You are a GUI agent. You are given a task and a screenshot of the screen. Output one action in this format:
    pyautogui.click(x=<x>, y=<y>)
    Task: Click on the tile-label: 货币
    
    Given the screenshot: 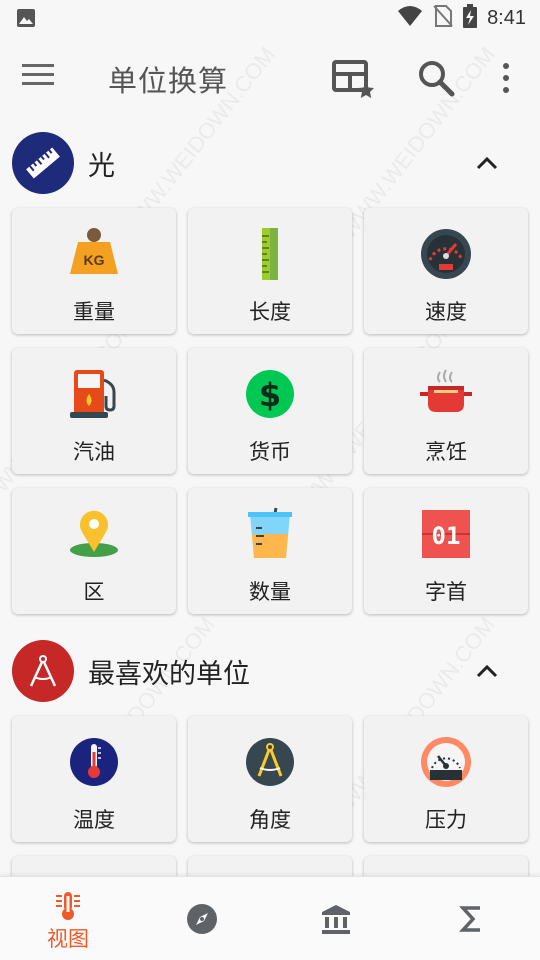 What is the action you would take?
    pyautogui.click(x=270, y=452)
    